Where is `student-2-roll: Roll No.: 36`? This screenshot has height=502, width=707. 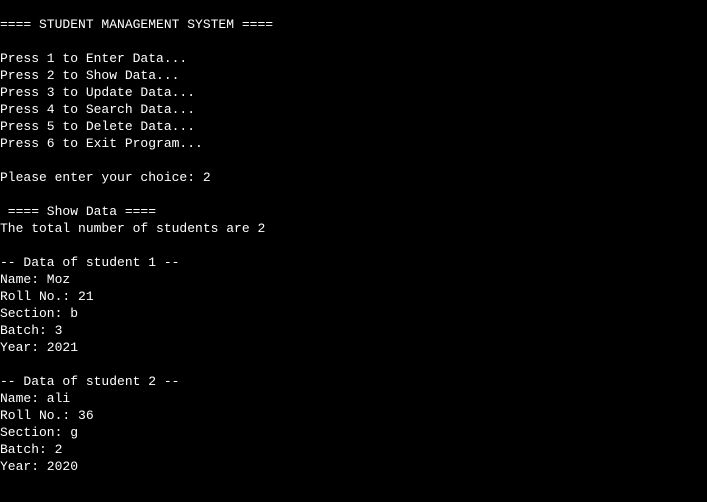
student-2-roll: Roll No.: 36 is located at coordinates (47, 415).